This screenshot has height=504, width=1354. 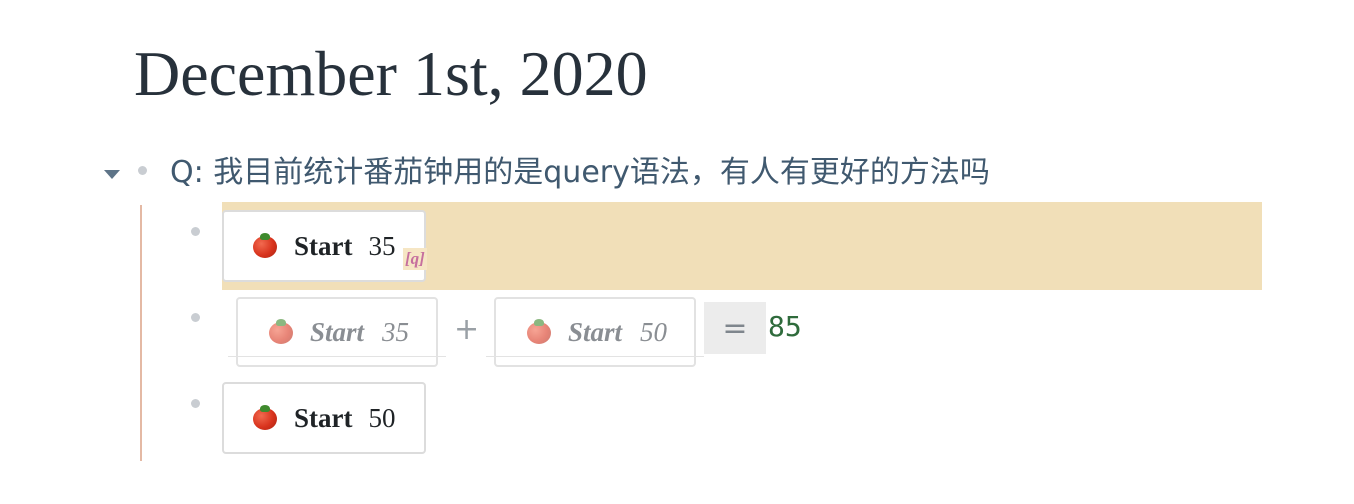 I want to click on equals-button: =, so click(x=735, y=328).